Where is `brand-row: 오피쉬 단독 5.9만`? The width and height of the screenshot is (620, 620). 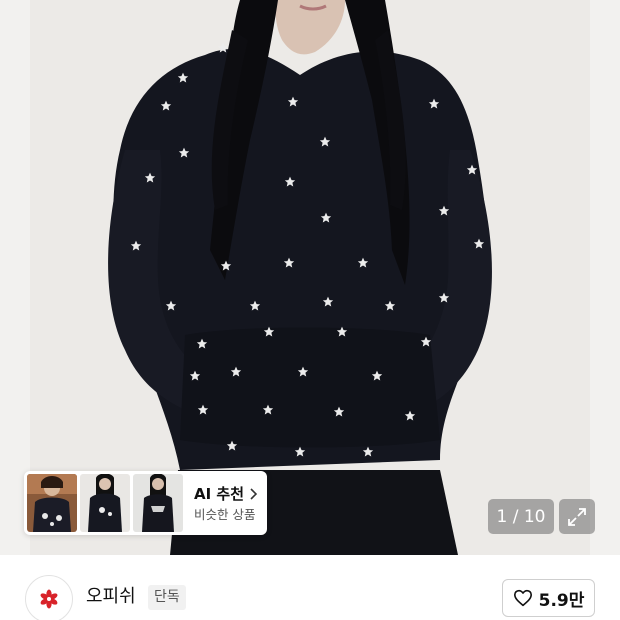 brand-row: 오피쉬 단독 5.9만 is located at coordinates (310, 587).